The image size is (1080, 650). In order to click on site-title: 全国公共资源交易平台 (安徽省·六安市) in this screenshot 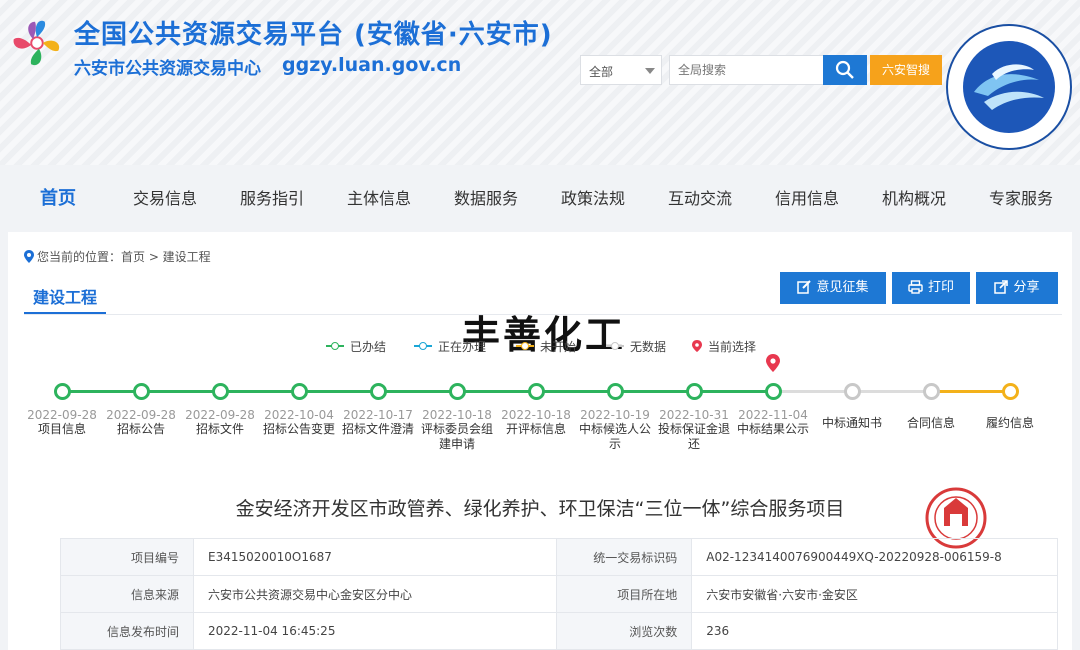, I will do `click(313, 35)`.